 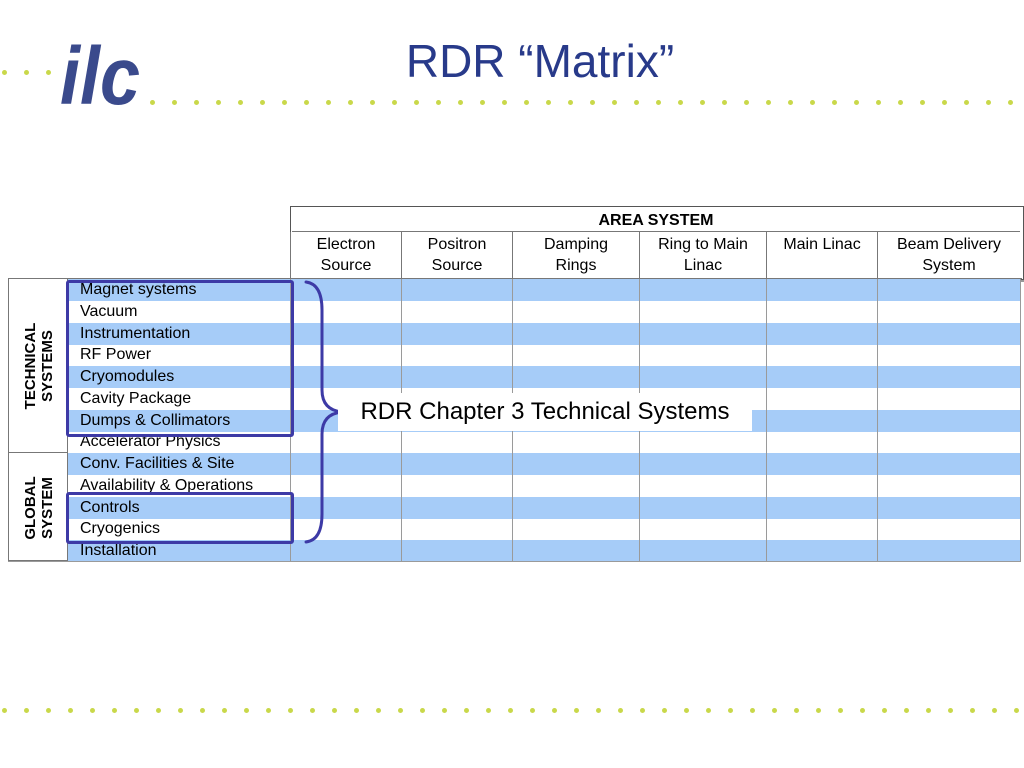 I want to click on column-header-electron-source: Electron Source, so click(x=345, y=255).